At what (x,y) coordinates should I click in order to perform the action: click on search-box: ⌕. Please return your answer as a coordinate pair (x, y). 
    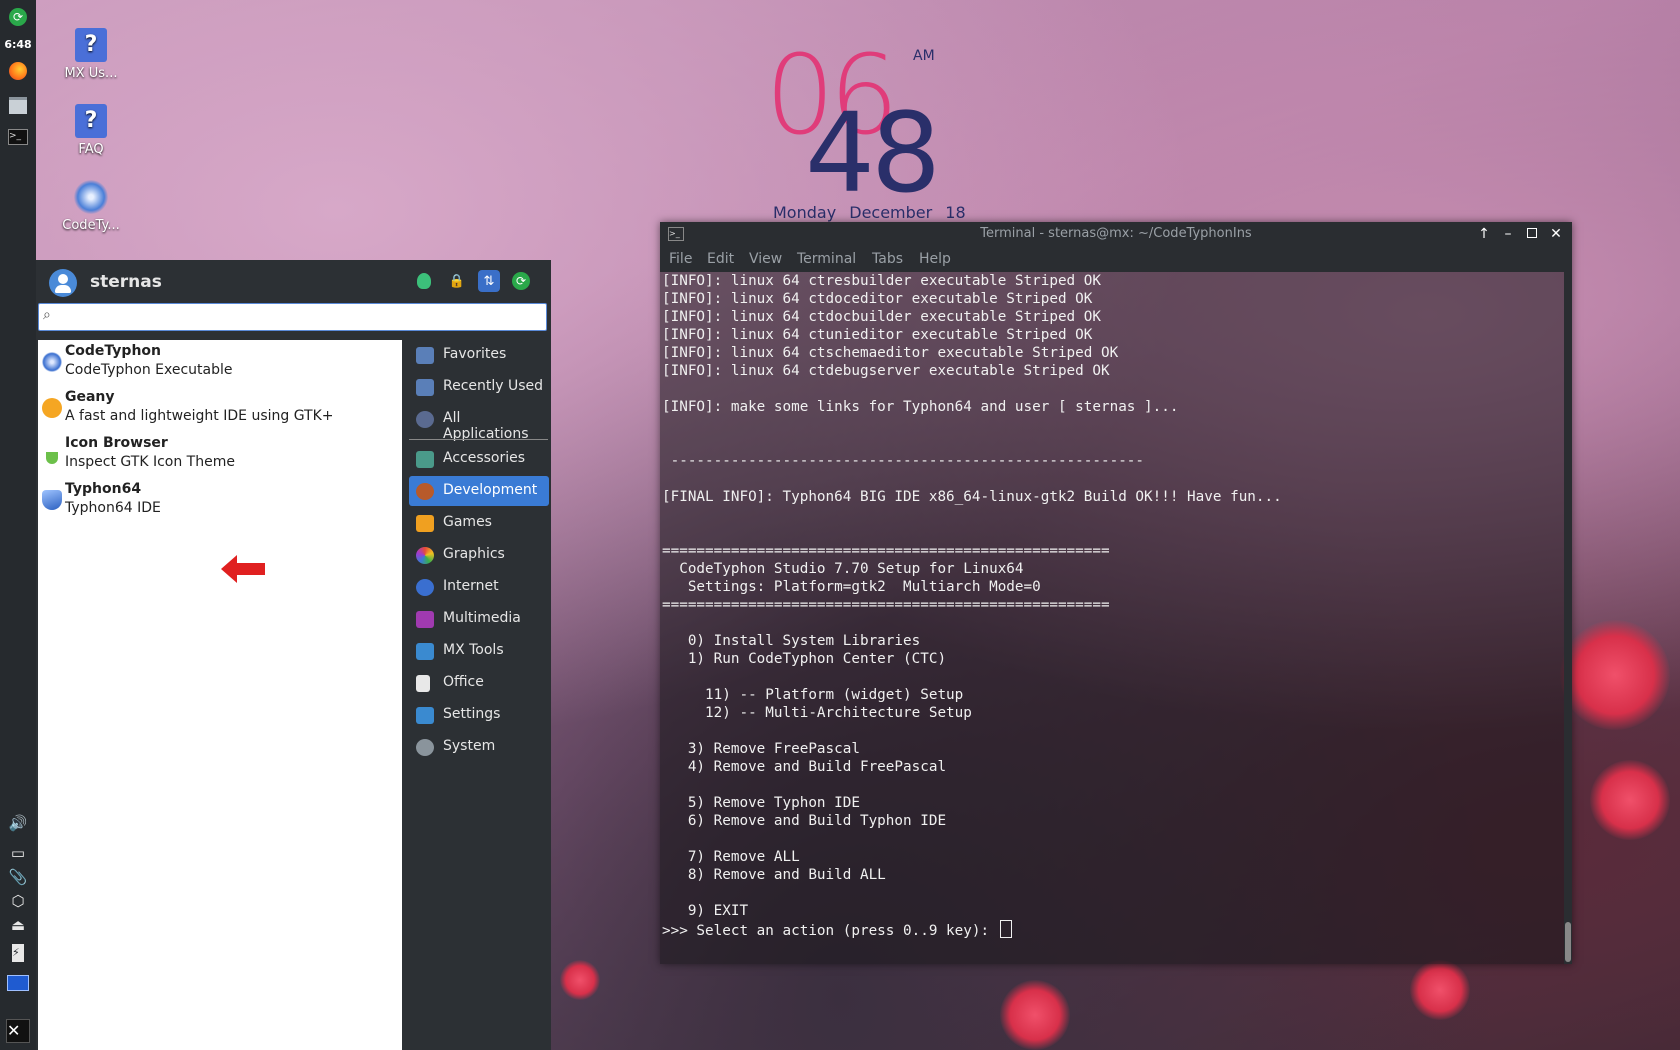
    Looking at the image, I should click on (292, 317).